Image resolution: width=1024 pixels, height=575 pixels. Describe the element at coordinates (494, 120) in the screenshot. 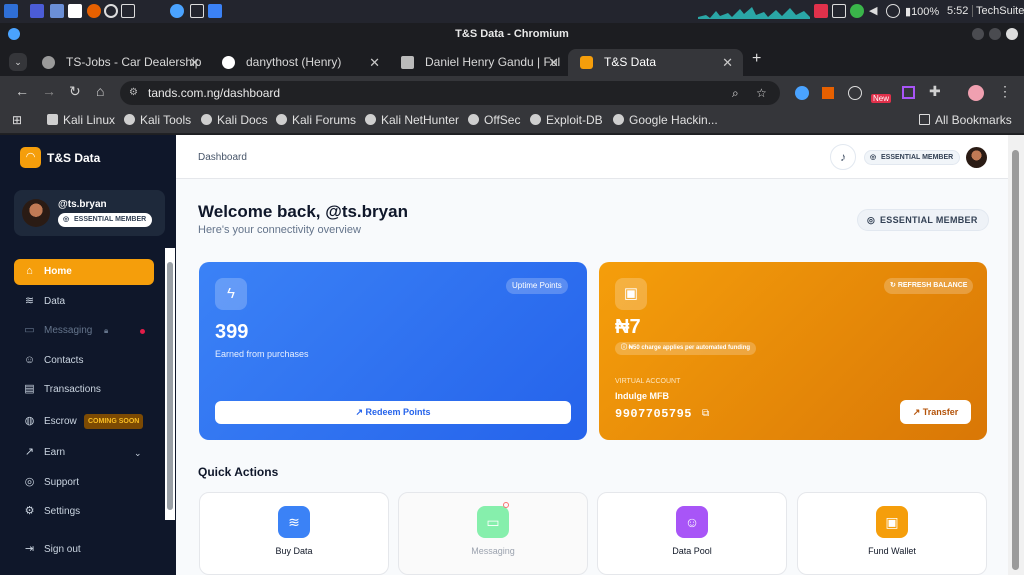

I see `bookmark-offsec: OffSec` at that location.